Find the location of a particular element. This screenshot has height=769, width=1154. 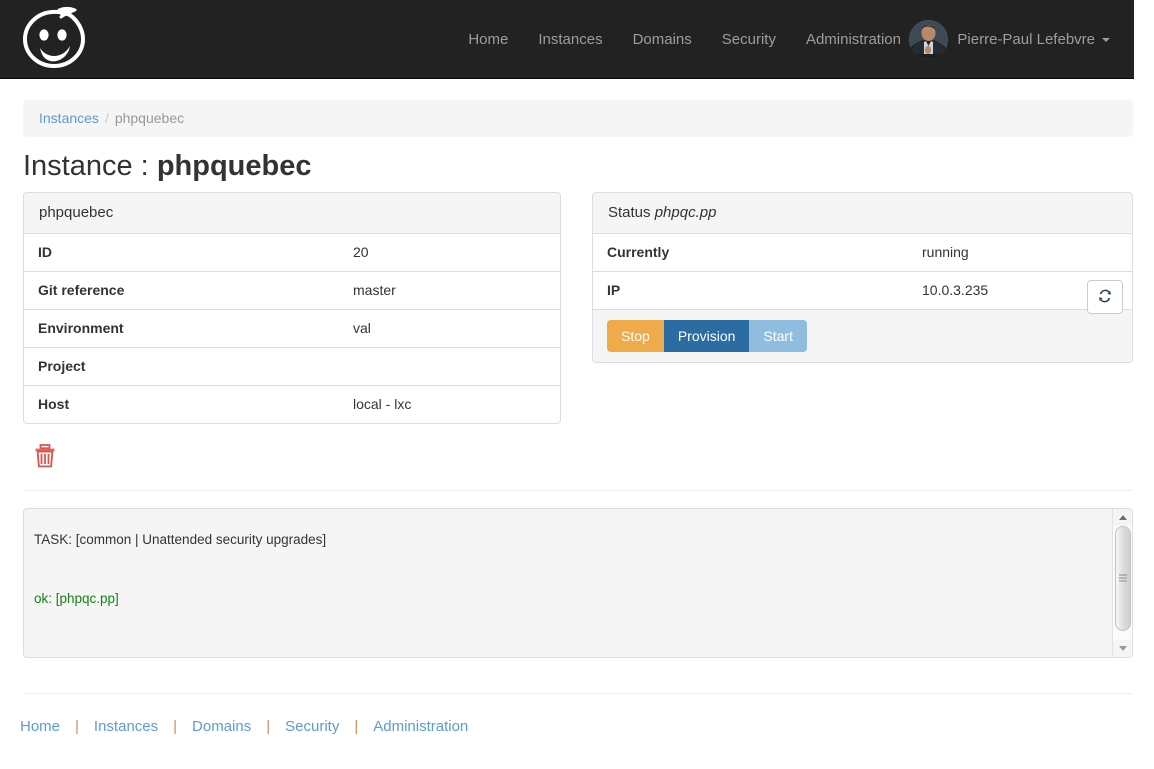

avatar is located at coordinates (929, 39).